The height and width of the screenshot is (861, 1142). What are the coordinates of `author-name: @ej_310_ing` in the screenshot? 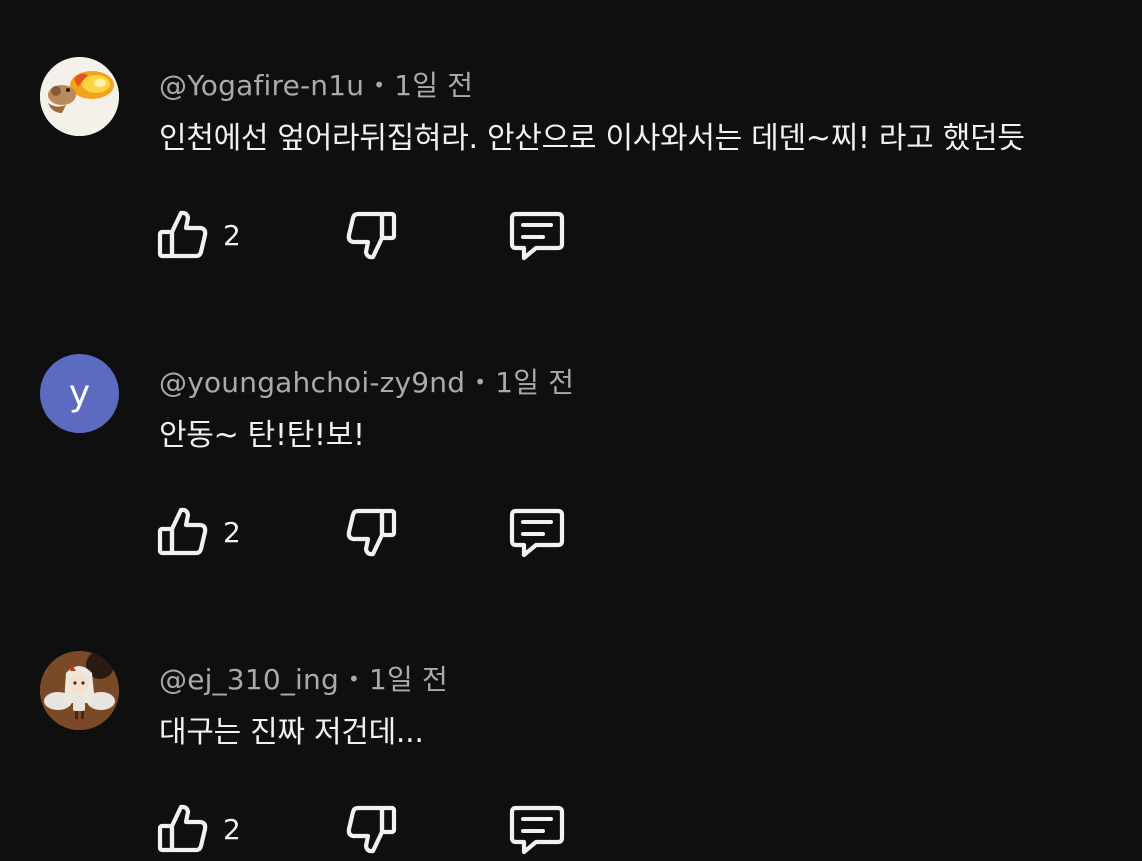 It's located at (249, 679).